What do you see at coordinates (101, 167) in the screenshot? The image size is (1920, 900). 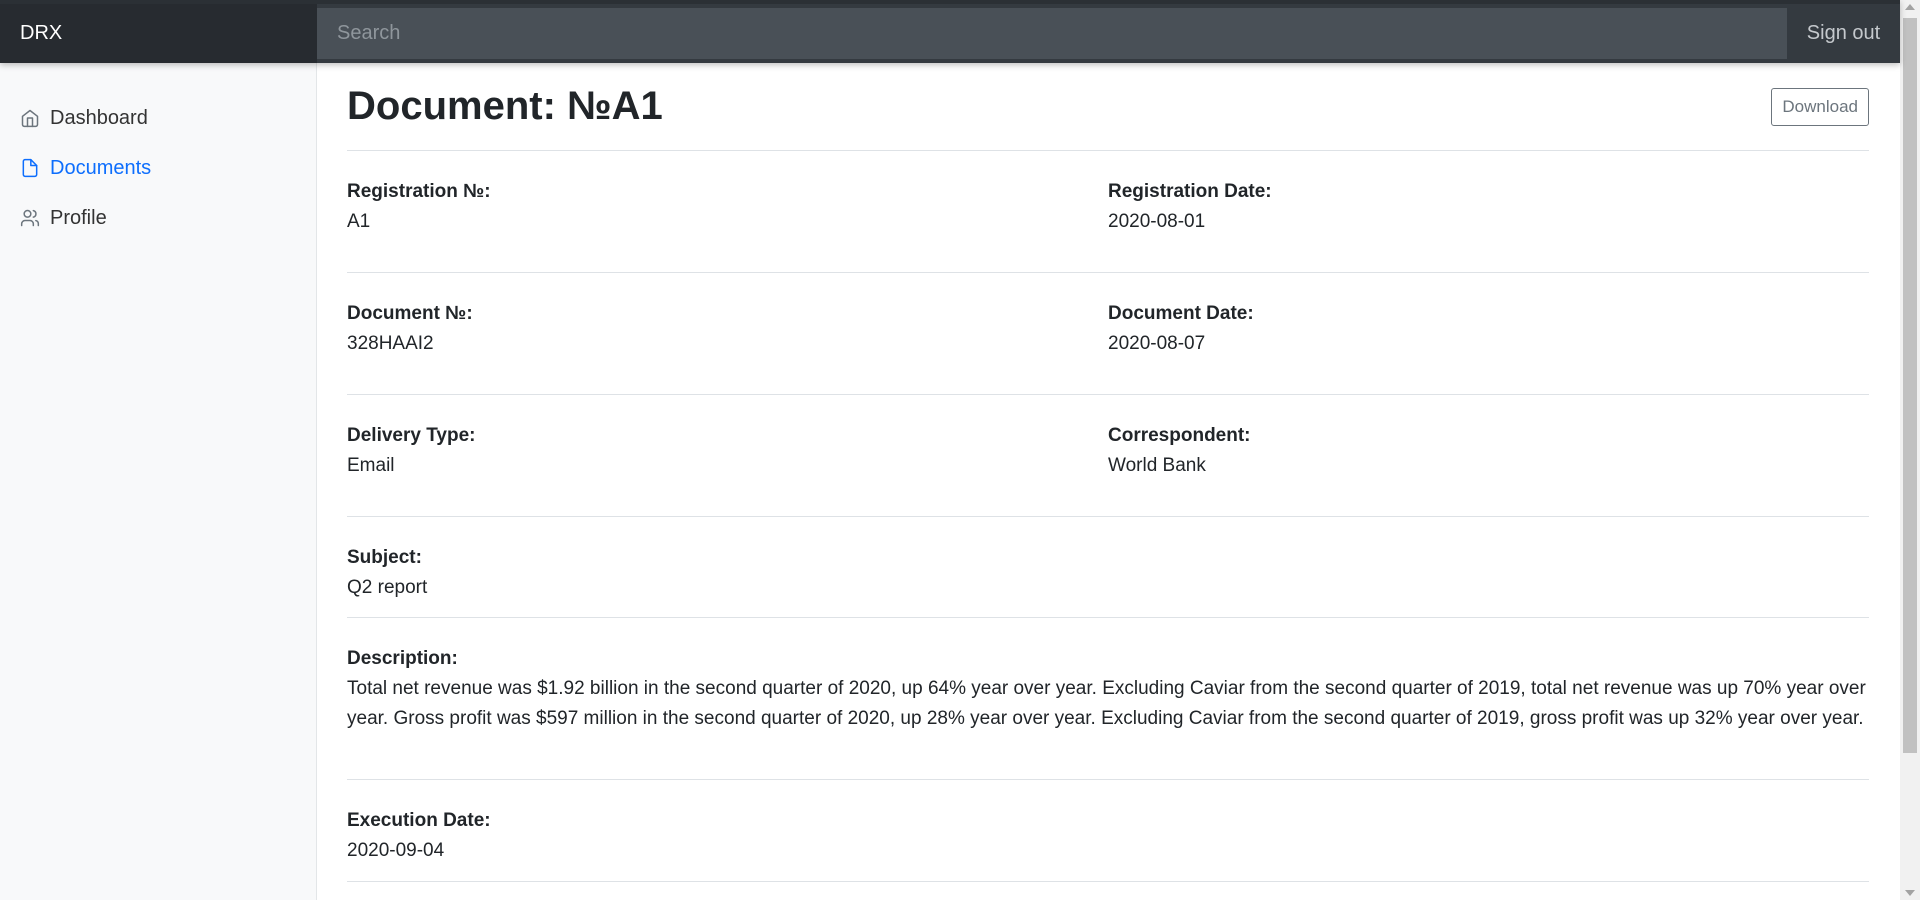 I see `sidebar-item-label: Documents` at bounding box center [101, 167].